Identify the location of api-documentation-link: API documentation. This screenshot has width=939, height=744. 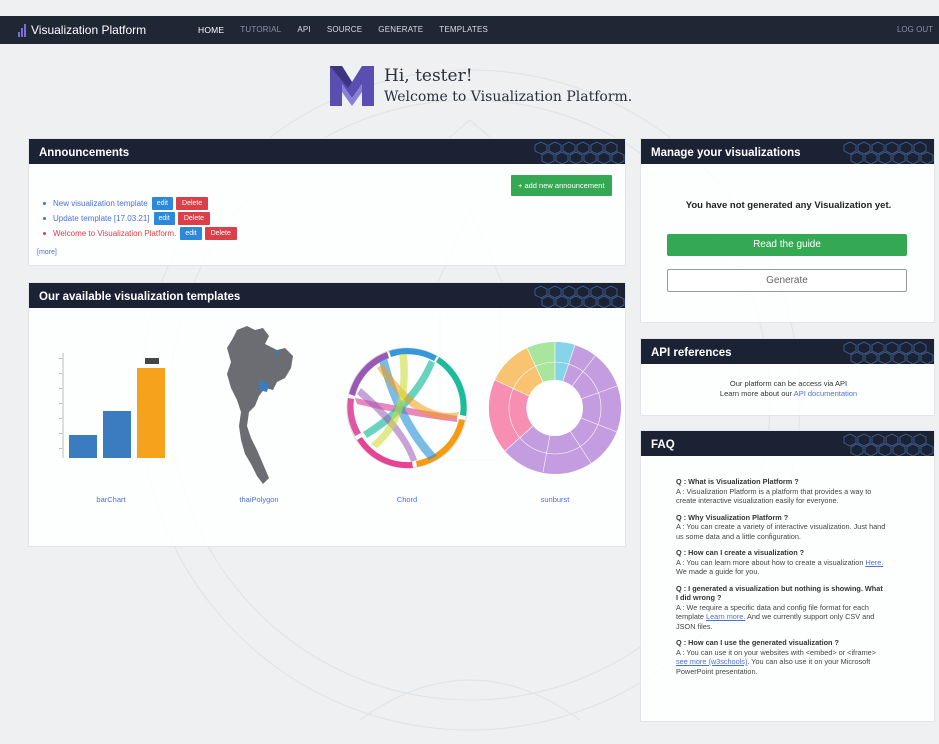
(825, 393).